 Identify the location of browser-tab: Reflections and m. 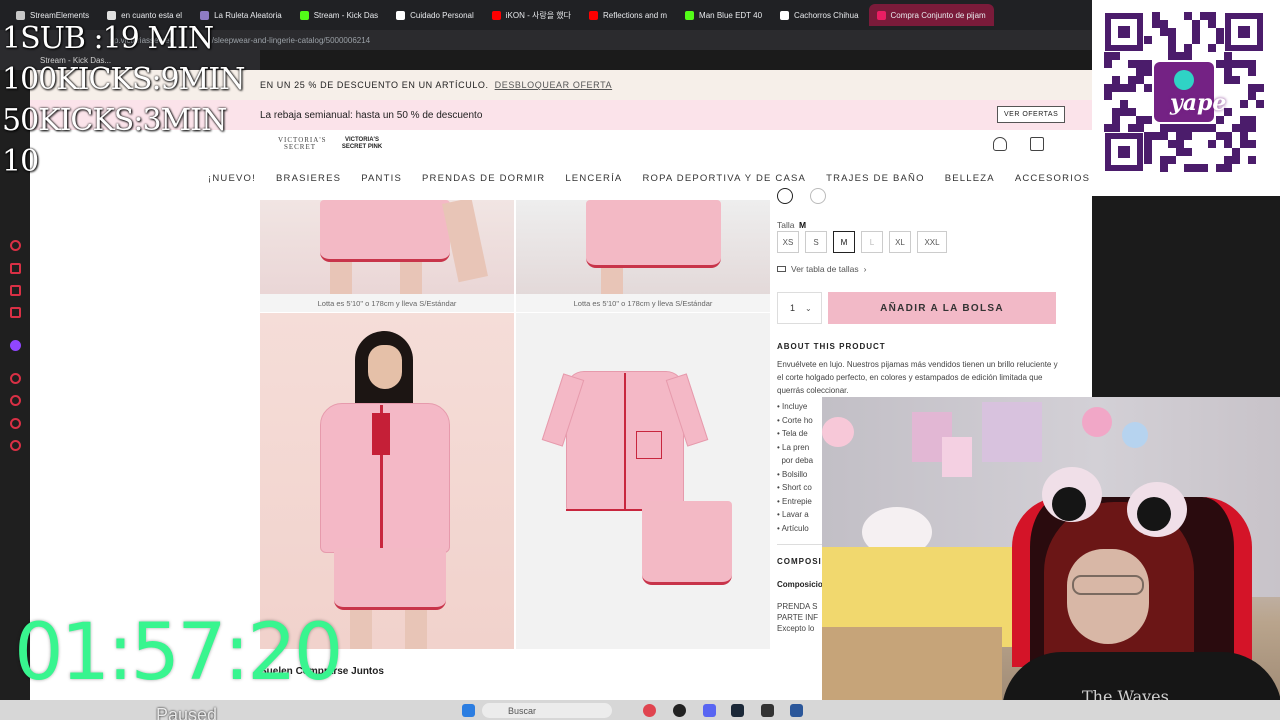
(628, 15).